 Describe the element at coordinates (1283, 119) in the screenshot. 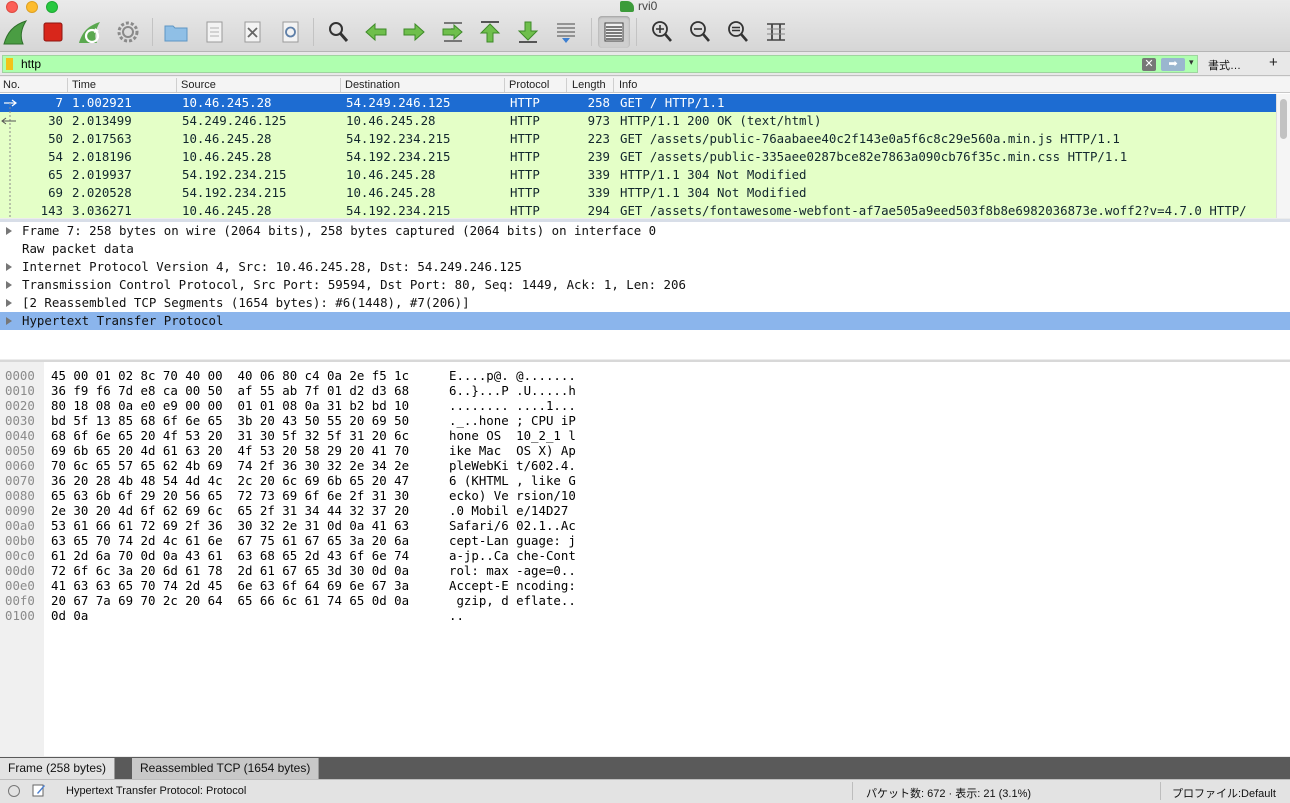

I see `scrollbar-thumb` at that location.